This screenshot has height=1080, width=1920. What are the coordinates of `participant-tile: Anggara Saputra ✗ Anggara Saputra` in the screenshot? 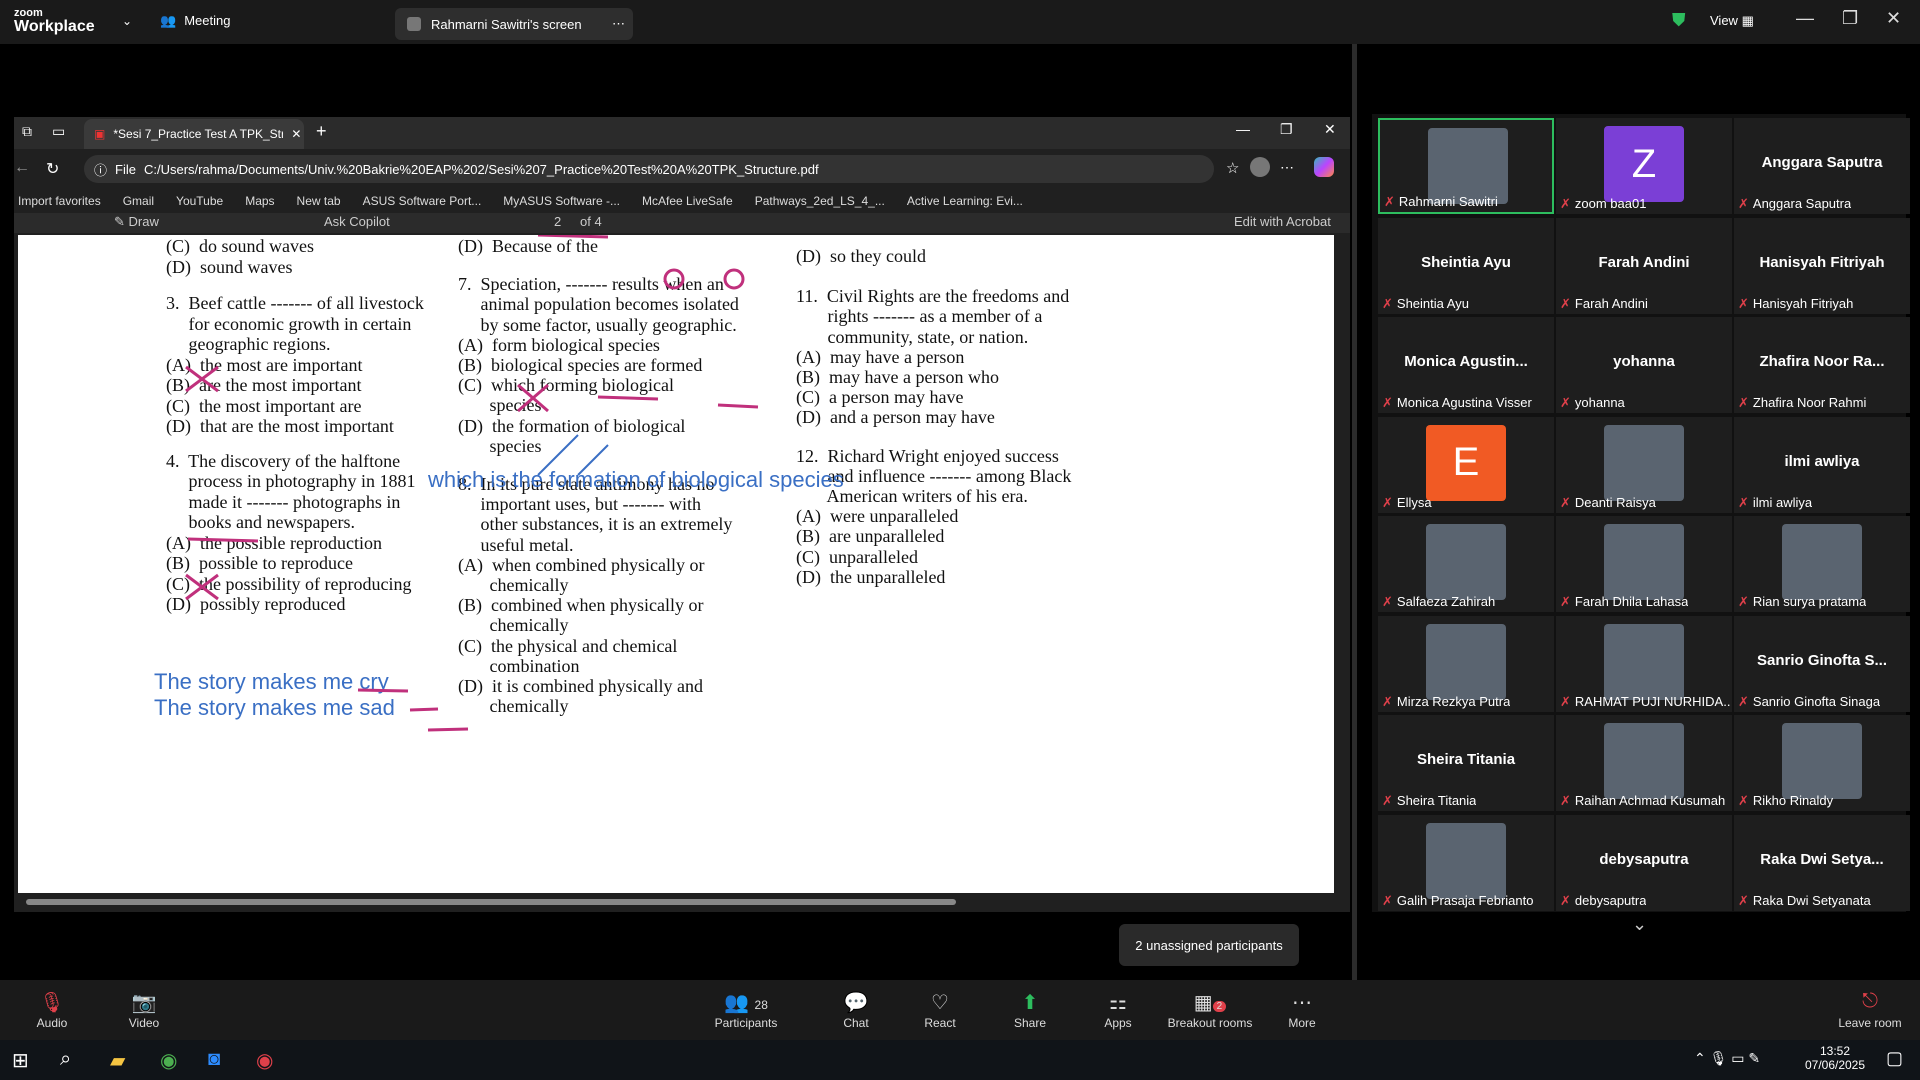 It's located at (1822, 166).